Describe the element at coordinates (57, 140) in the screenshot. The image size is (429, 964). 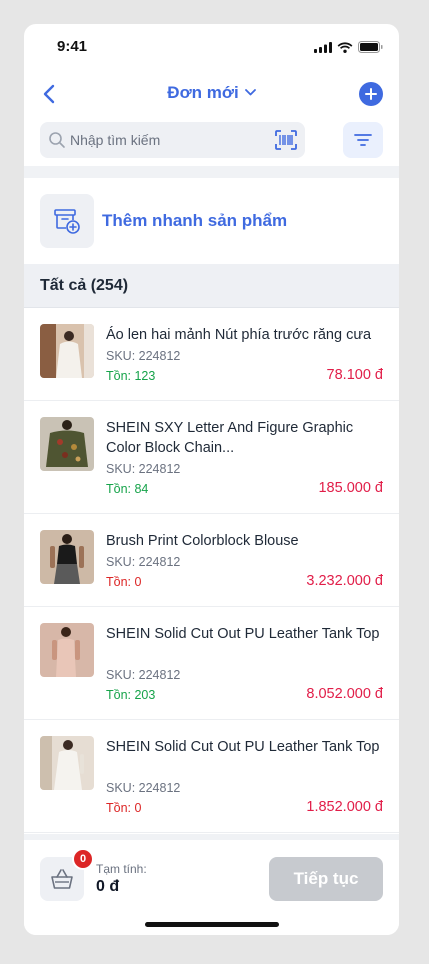
I see `search-icon` at that location.